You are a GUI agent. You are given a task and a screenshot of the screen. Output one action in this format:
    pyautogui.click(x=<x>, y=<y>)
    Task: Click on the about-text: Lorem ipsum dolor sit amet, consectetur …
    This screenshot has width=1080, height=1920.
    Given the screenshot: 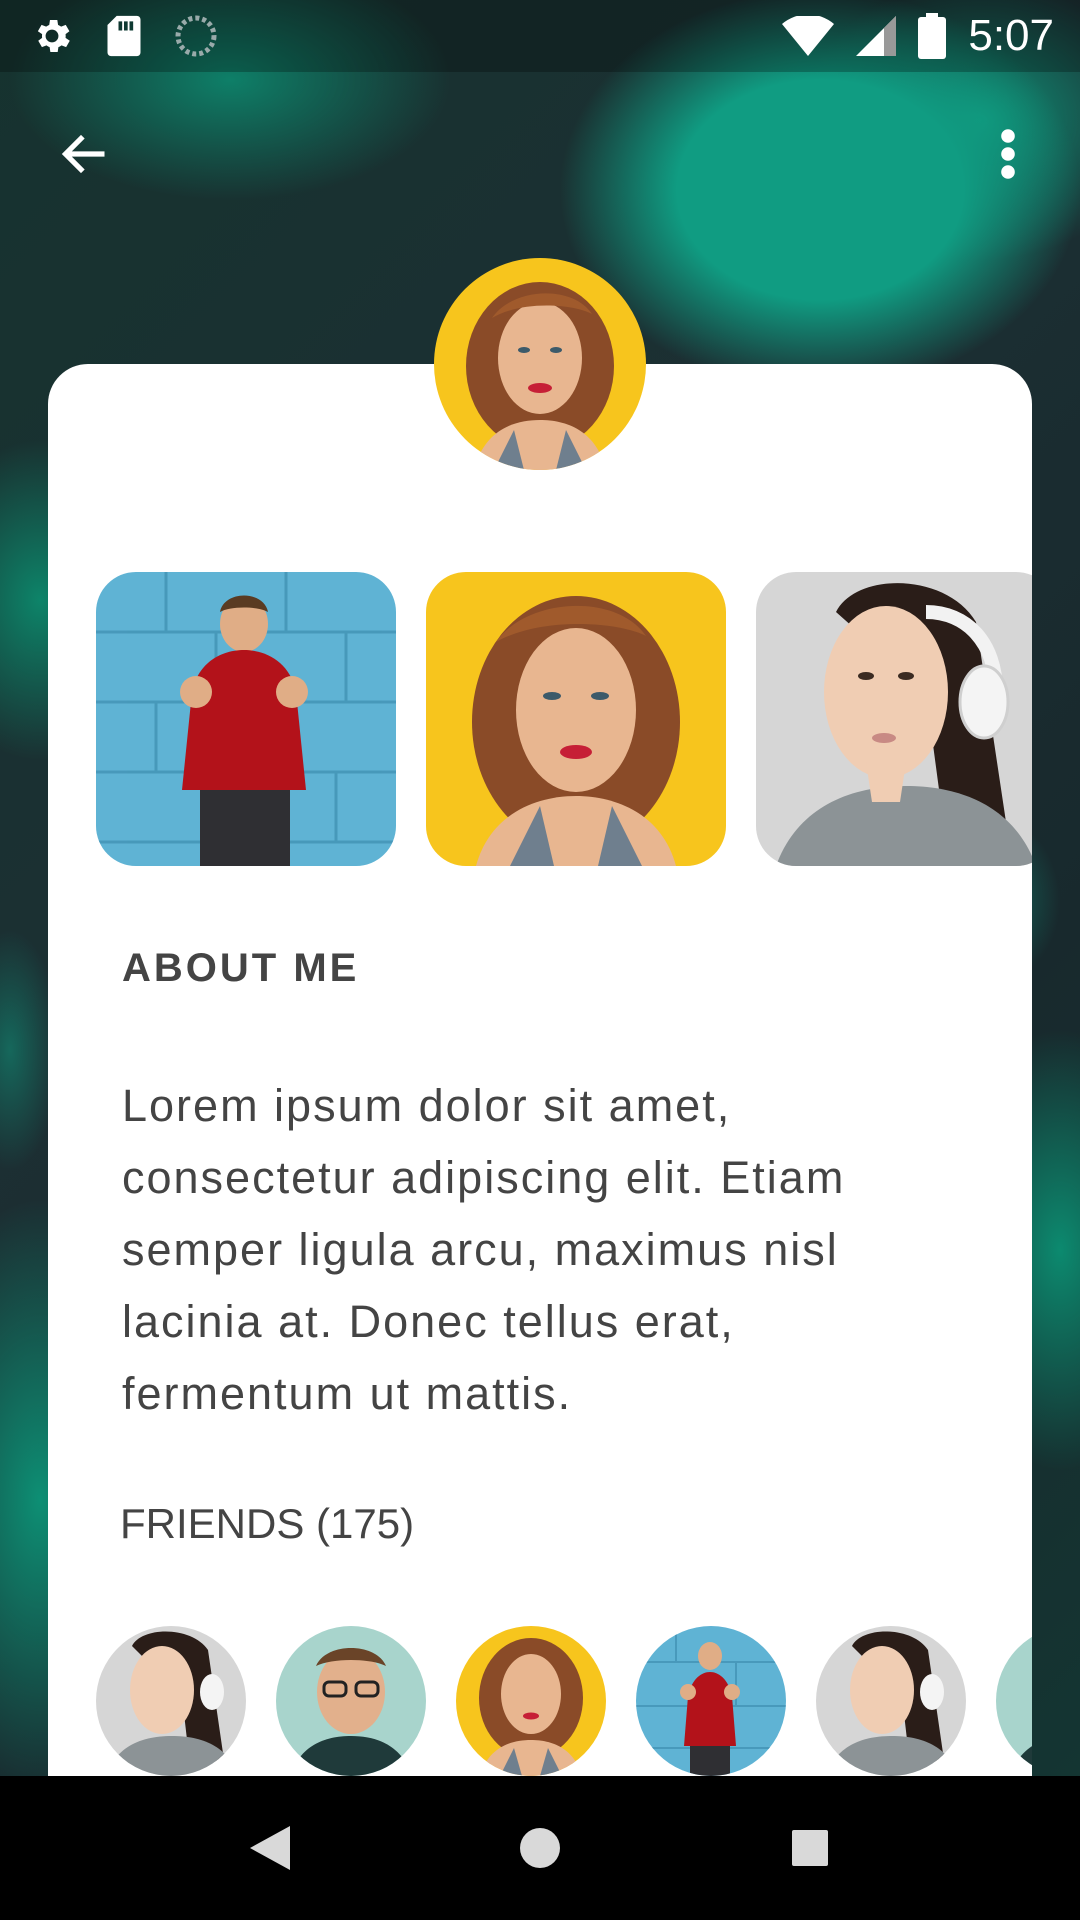 What is the action you would take?
    pyautogui.click(x=484, y=1249)
    